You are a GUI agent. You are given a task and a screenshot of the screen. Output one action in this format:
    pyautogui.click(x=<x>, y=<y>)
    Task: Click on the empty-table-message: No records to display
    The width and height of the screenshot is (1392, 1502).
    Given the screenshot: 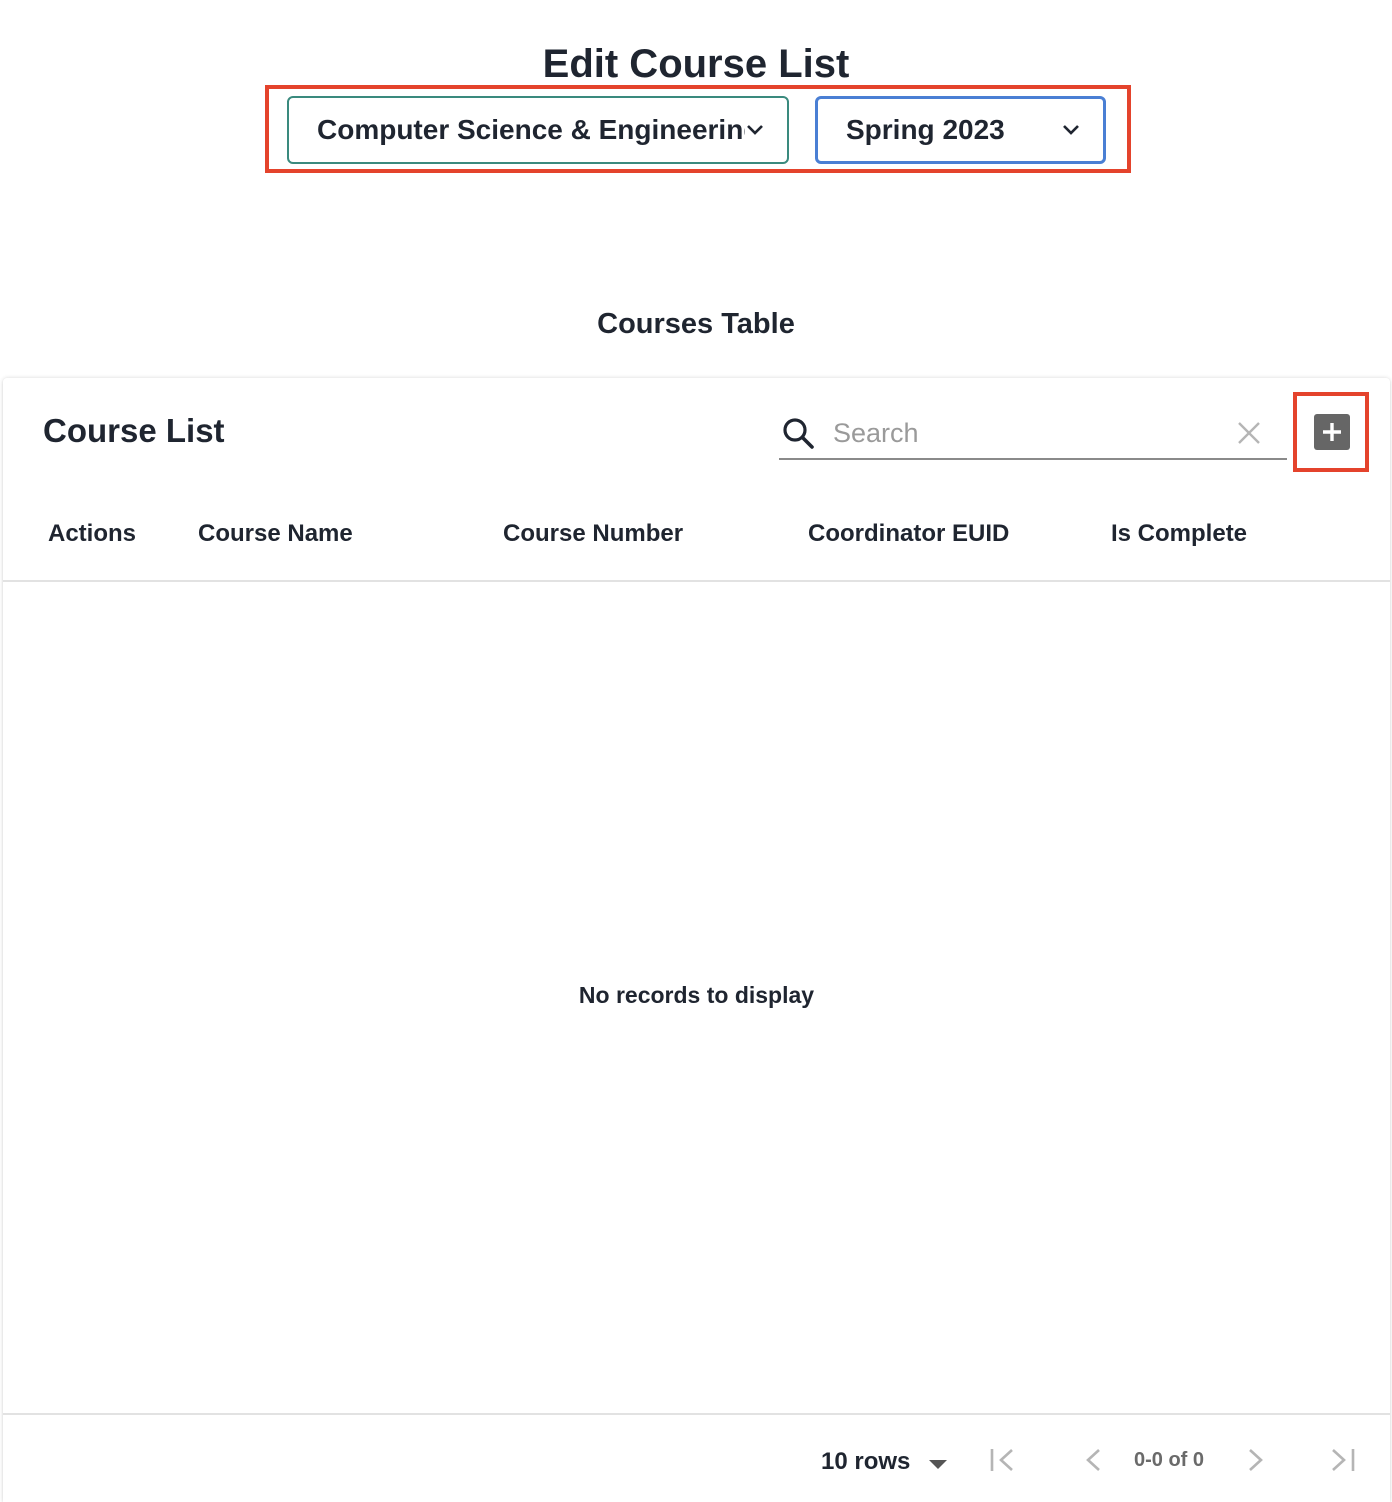 What is the action you would take?
    pyautogui.click(x=696, y=995)
    